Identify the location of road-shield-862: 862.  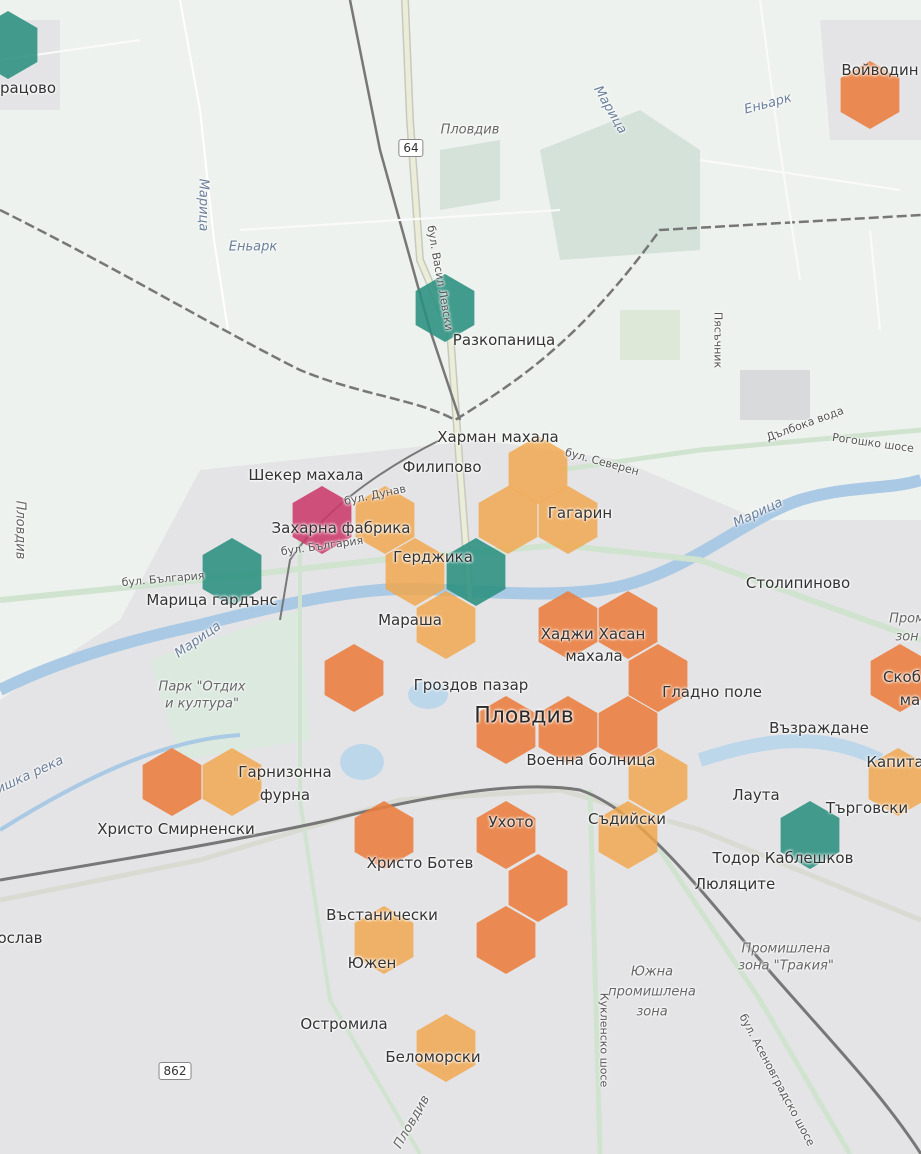
(175, 1071).